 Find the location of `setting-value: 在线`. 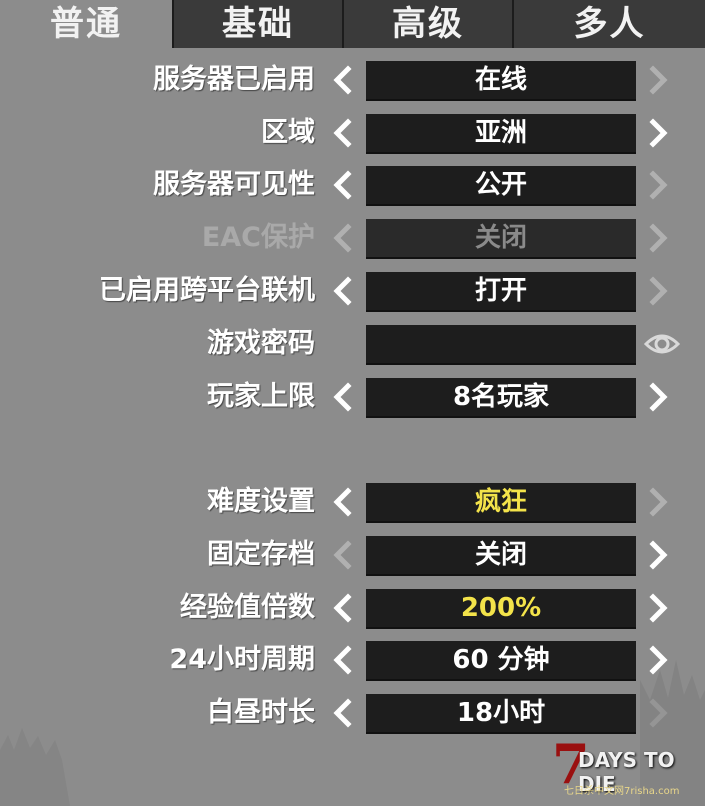

setting-value: 在线 is located at coordinates (501, 81).